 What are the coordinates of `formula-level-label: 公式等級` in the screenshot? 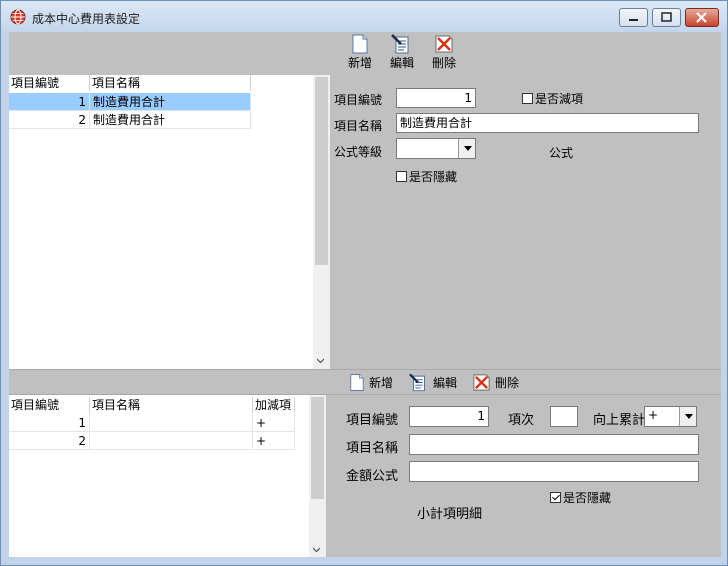 It's located at (358, 152).